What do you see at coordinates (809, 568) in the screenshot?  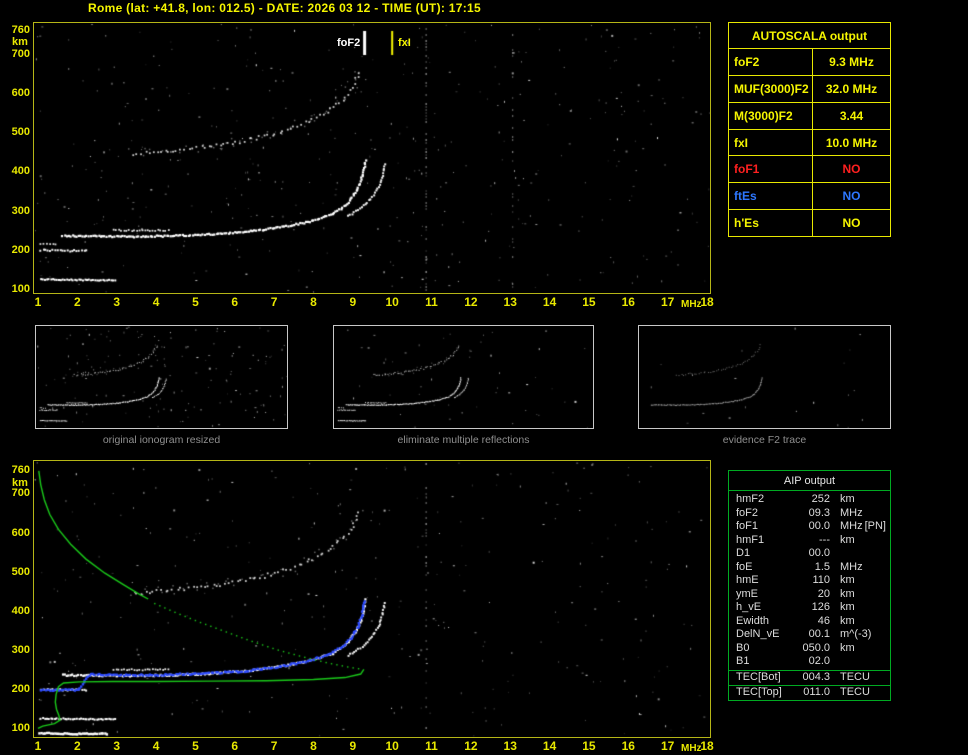 I see `aip-row-foE: foE 1.5 MHz` at bounding box center [809, 568].